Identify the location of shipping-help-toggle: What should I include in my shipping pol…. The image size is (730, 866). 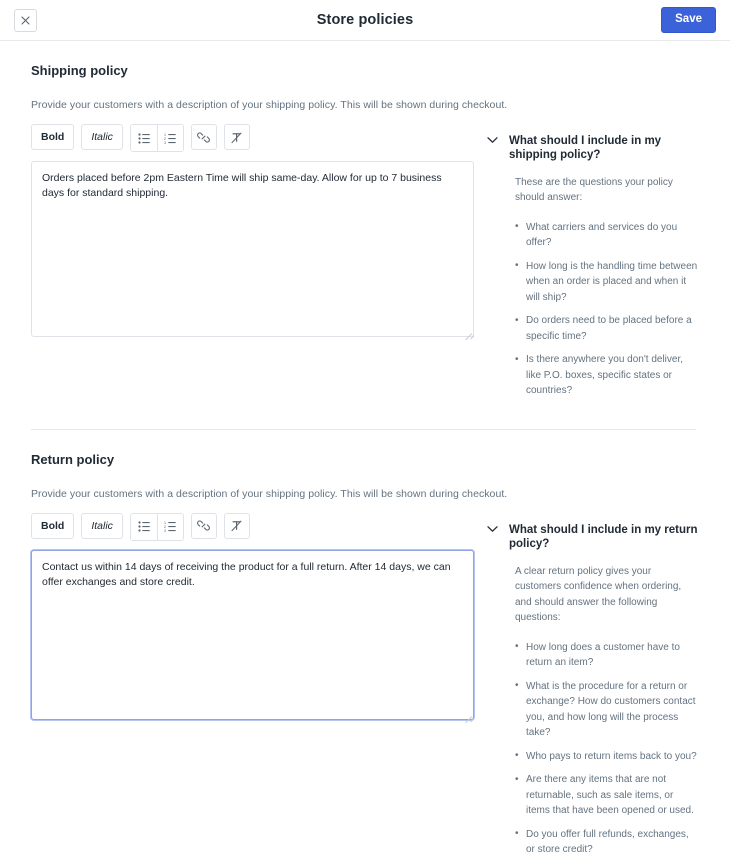
(593, 148).